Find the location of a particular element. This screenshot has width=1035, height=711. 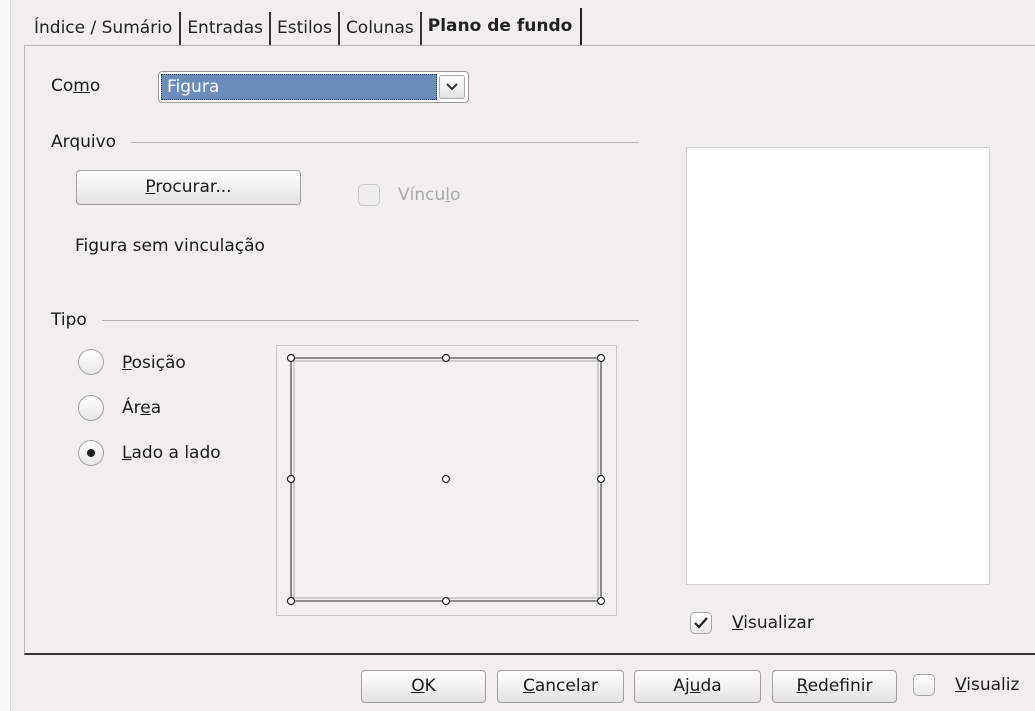

position-point-center is located at coordinates (446, 479).